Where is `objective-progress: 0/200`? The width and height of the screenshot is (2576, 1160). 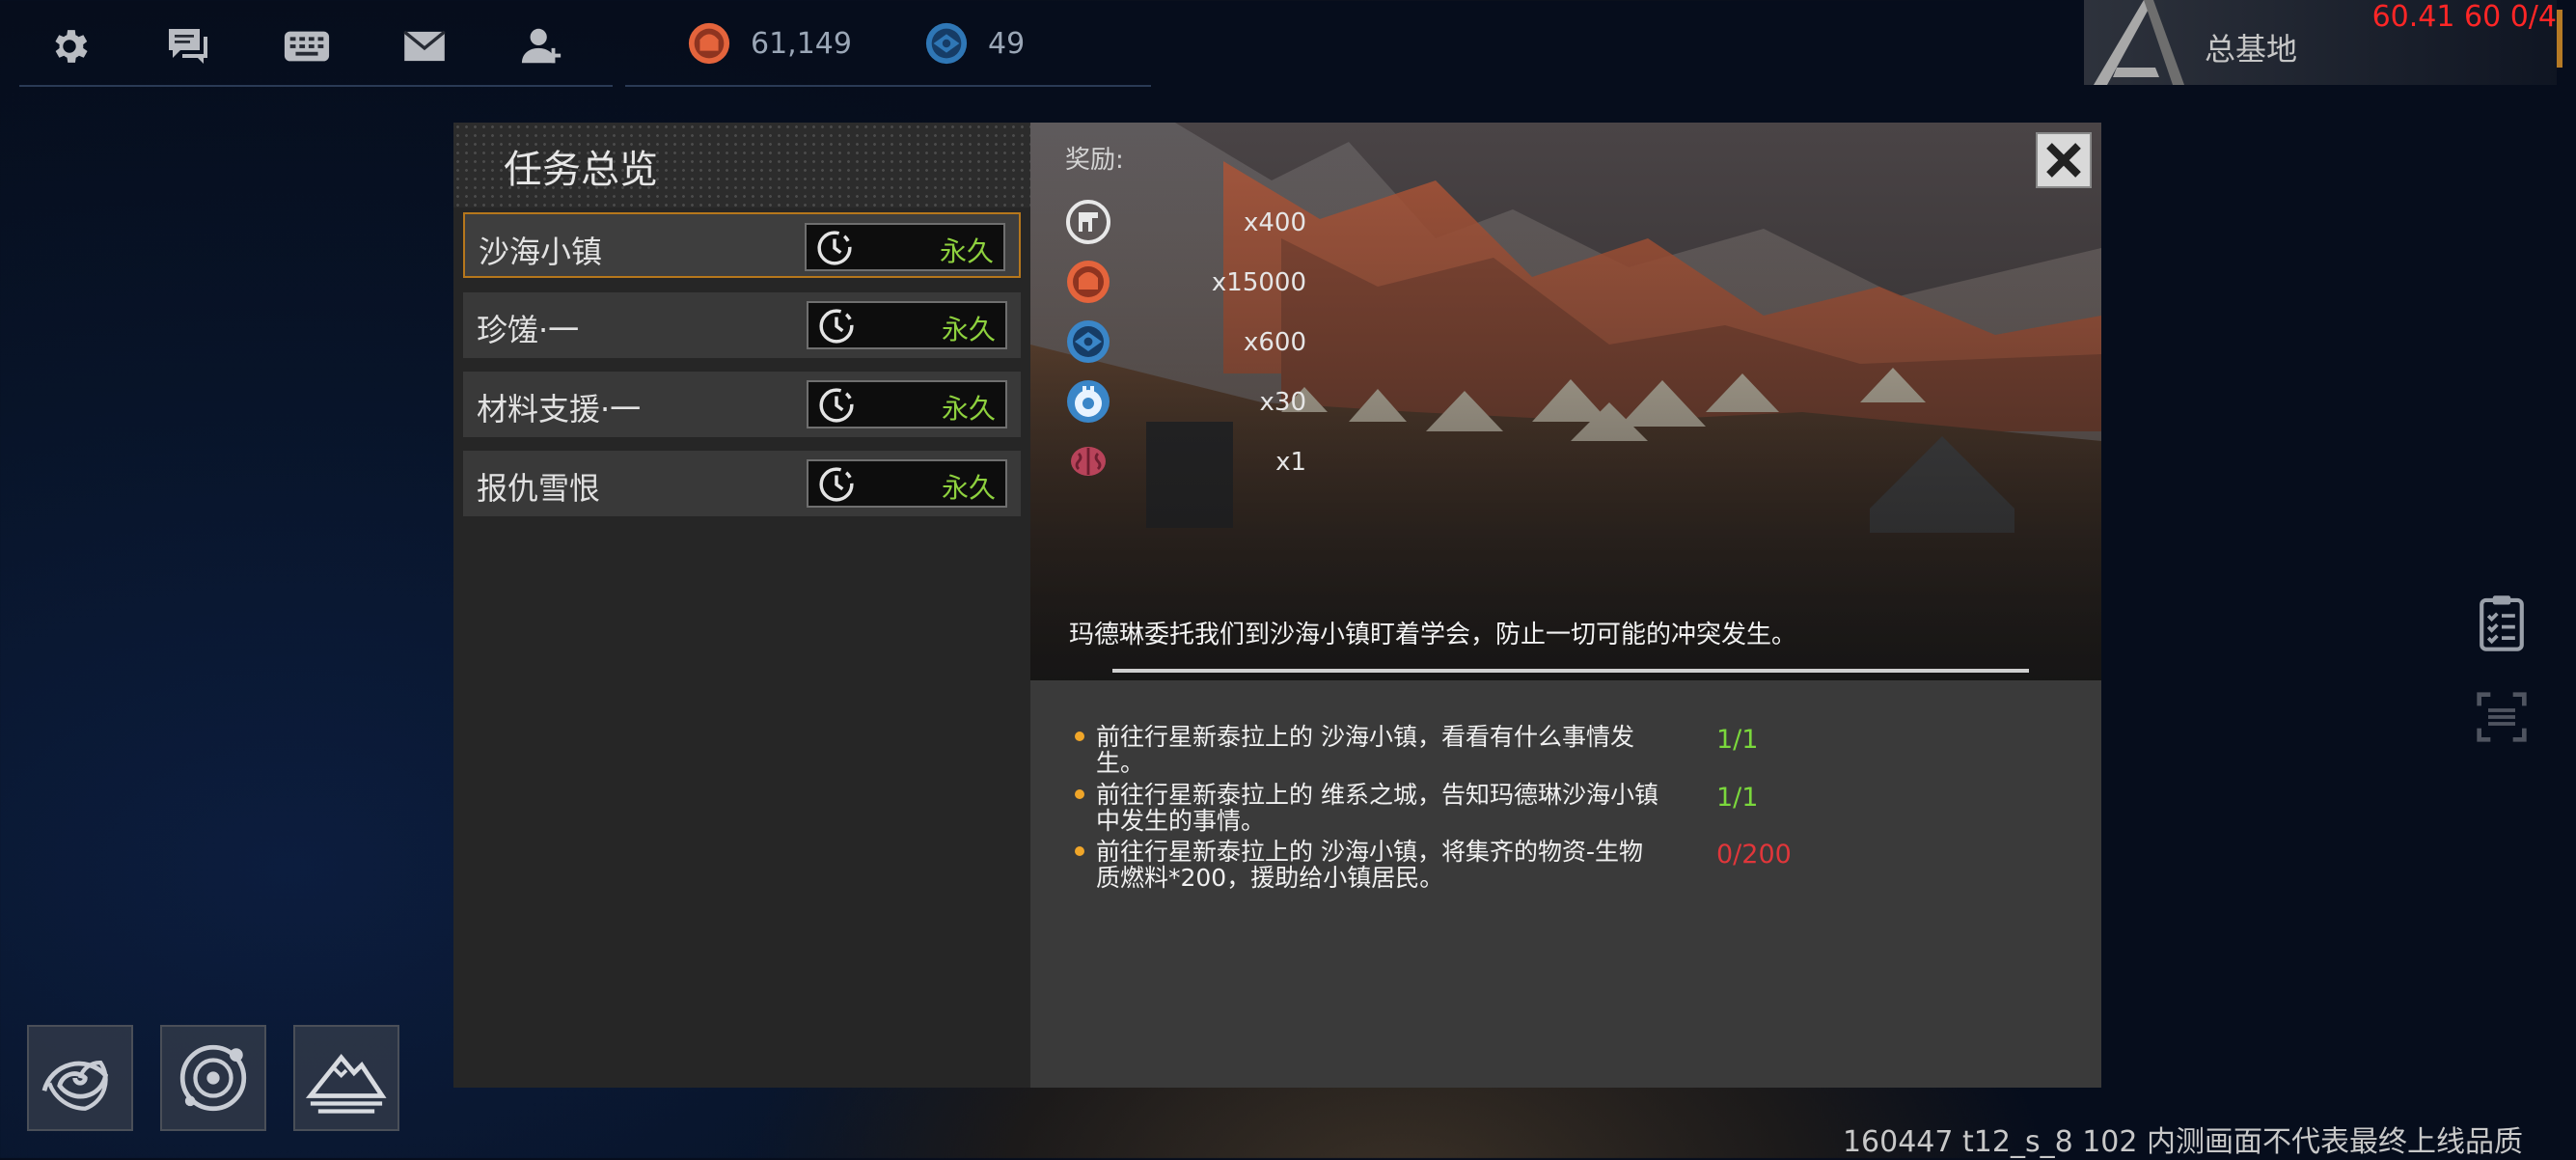
objective-progress: 0/200 is located at coordinates (1754, 855).